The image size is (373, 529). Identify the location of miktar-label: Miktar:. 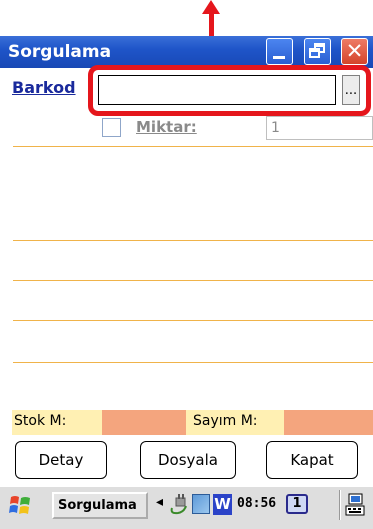
(166, 127).